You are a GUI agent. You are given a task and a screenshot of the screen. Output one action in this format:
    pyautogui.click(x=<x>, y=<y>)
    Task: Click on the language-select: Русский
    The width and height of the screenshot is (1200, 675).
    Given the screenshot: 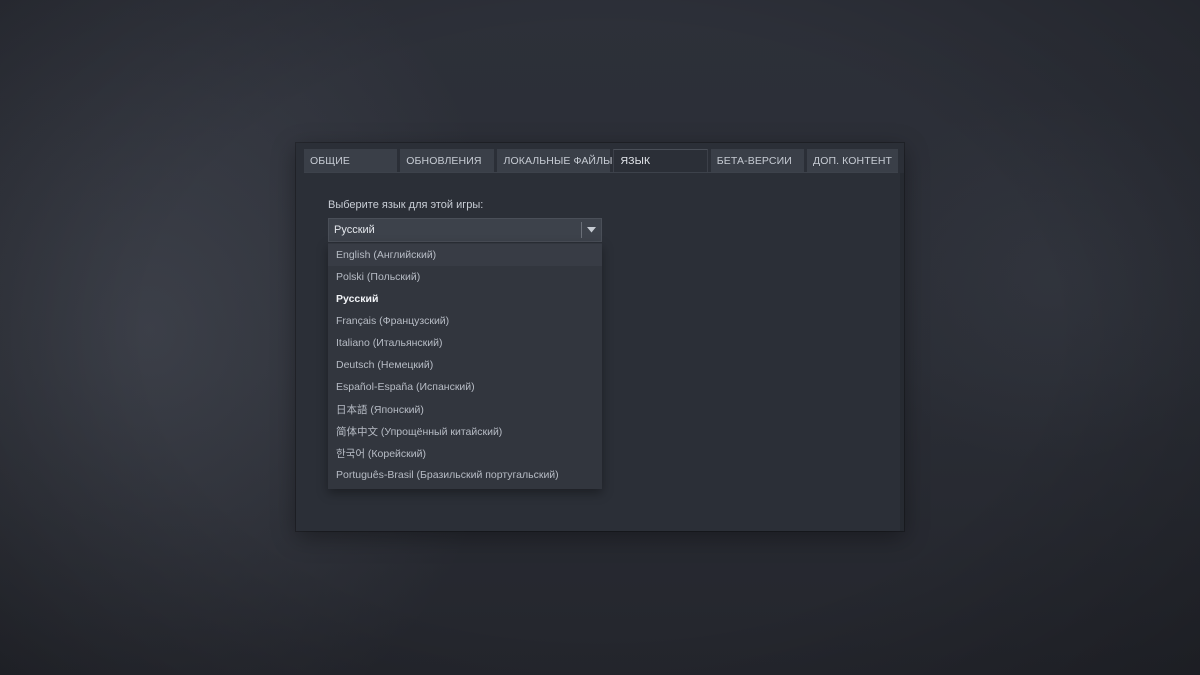 What is the action you would take?
    pyautogui.click(x=465, y=230)
    